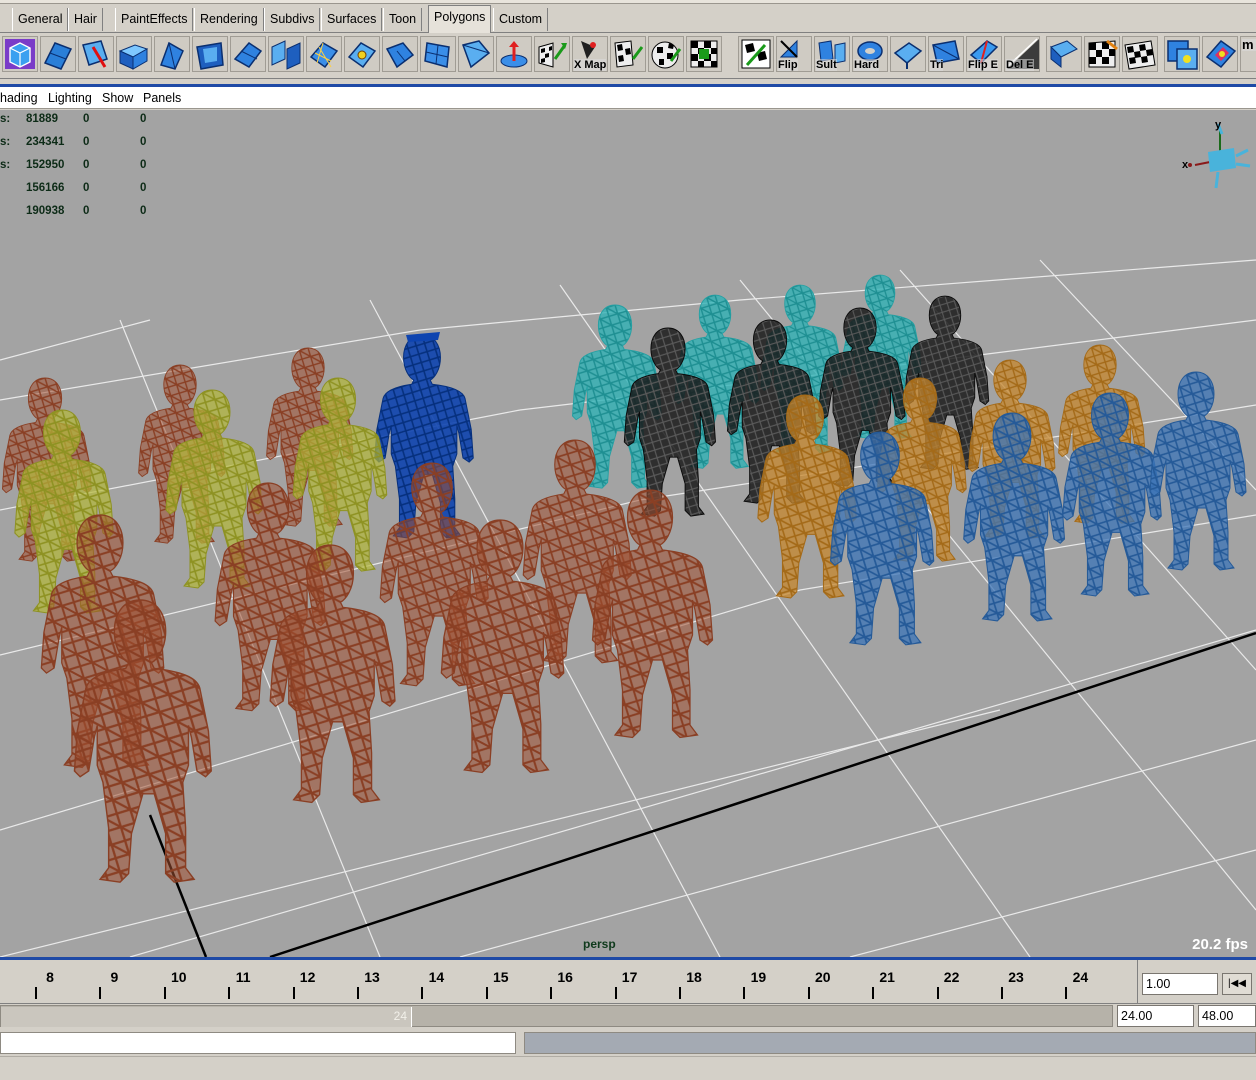 The height and width of the screenshot is (1080, 1256). Describe the element at coordinates (704, 54) in the screenshot. I see `uv-automatic-icon` at that location.